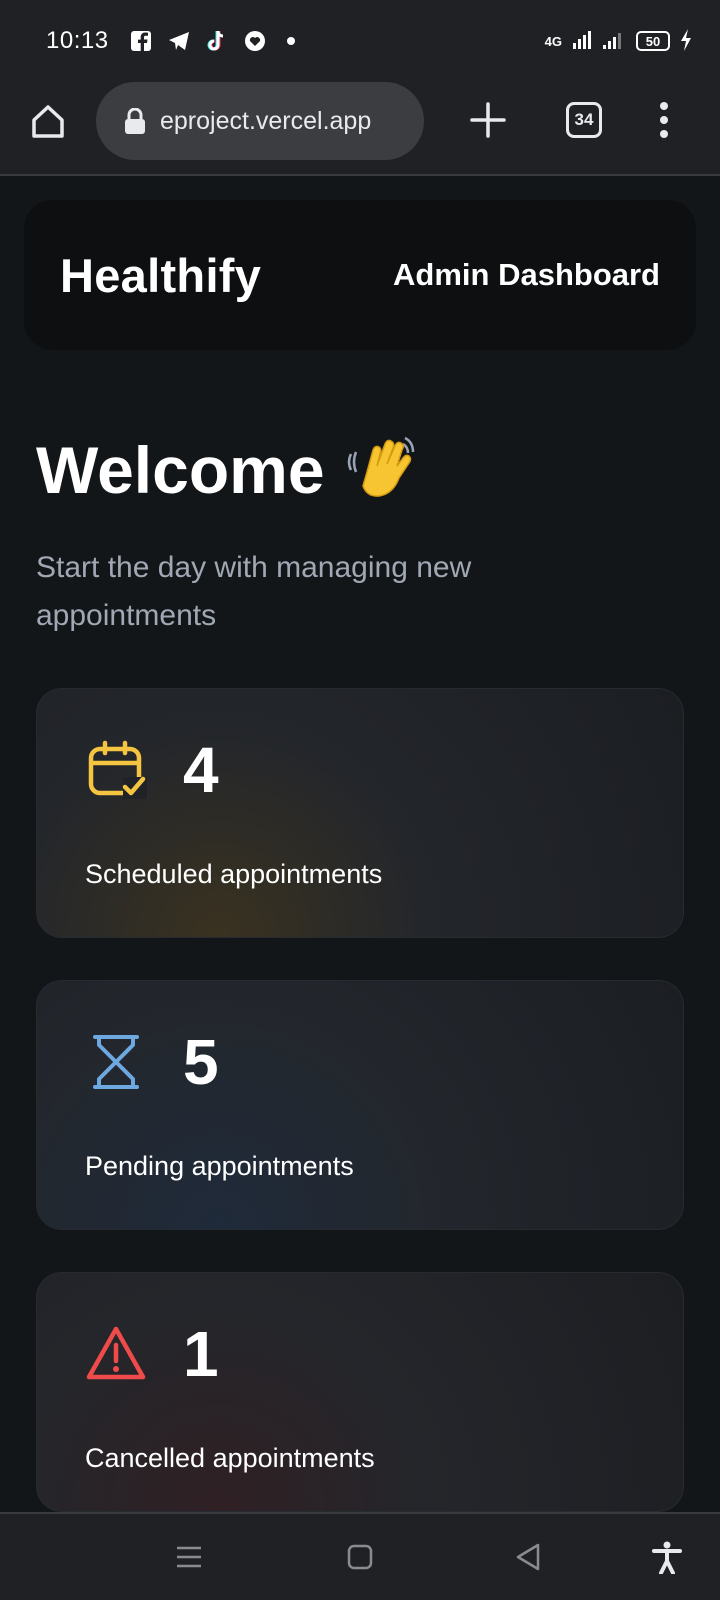  Describe the element at coordinates (360, 813) in the screenshot. I see `scheduled-appointments-card: 4 Scheduled appointments` at that location.